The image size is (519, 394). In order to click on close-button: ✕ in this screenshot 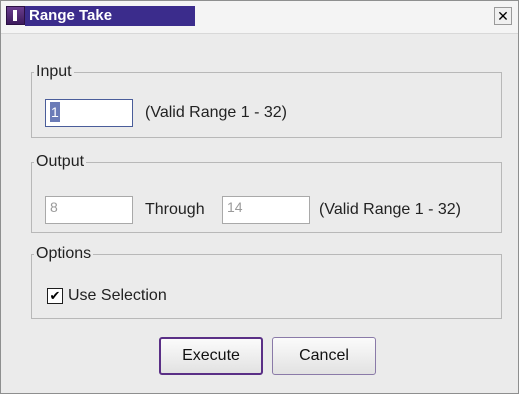, I will do `click(503, 16)`.